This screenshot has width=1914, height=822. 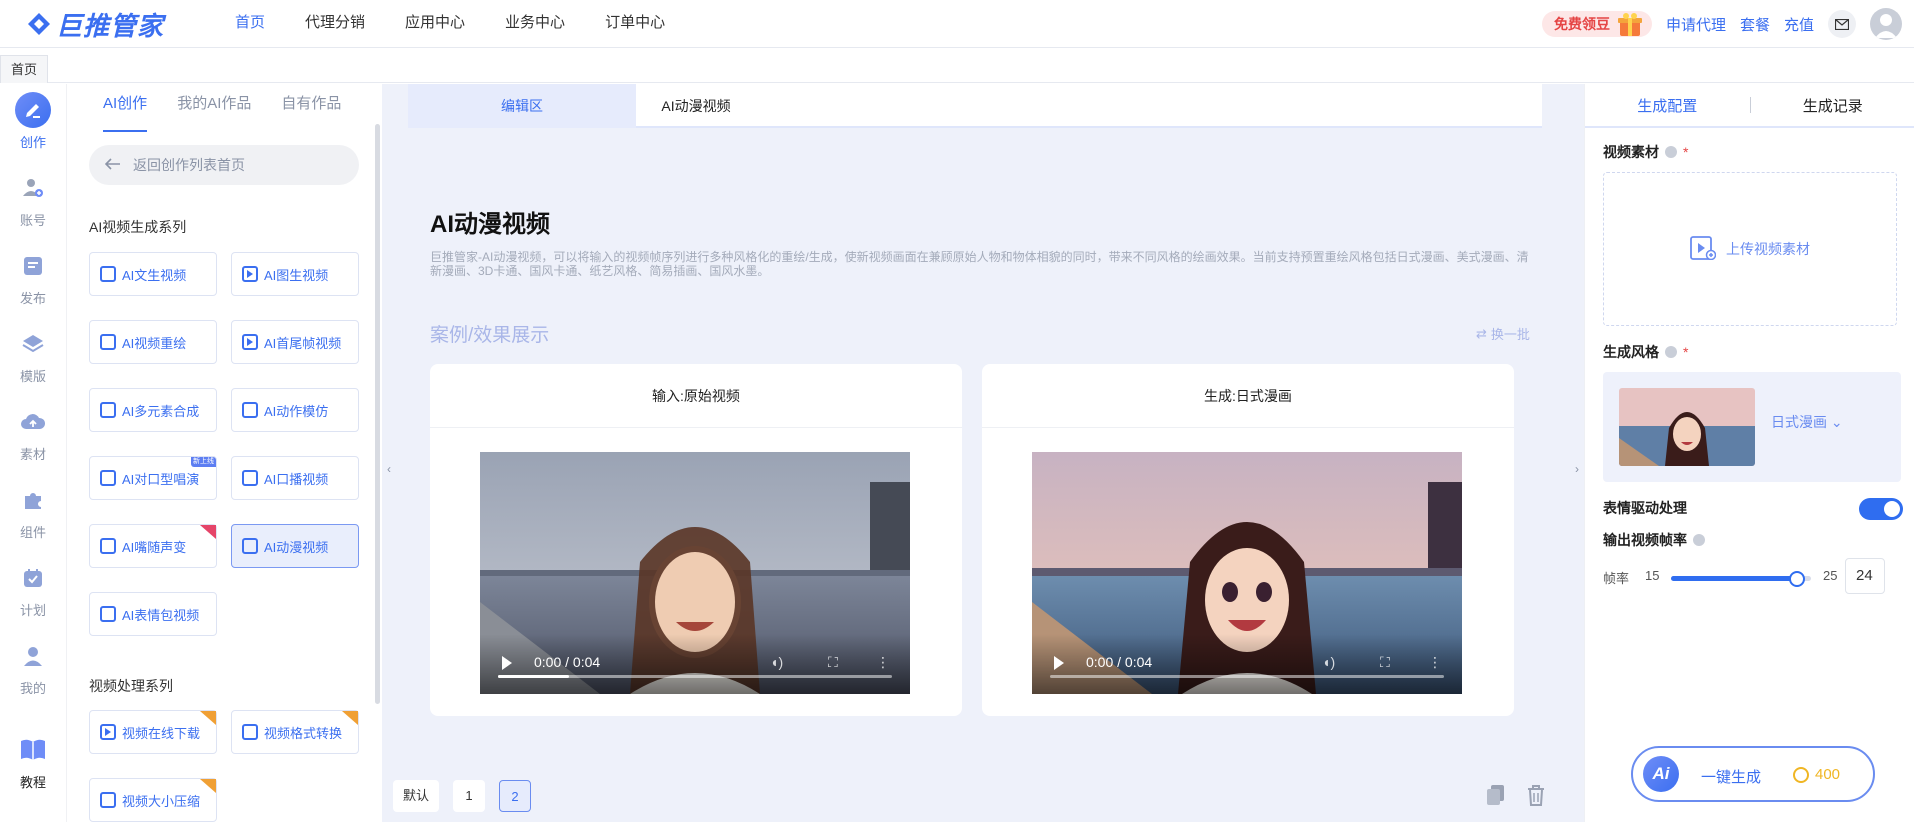 I want to click on fps-input: 24, so click(x=1865, y=576).